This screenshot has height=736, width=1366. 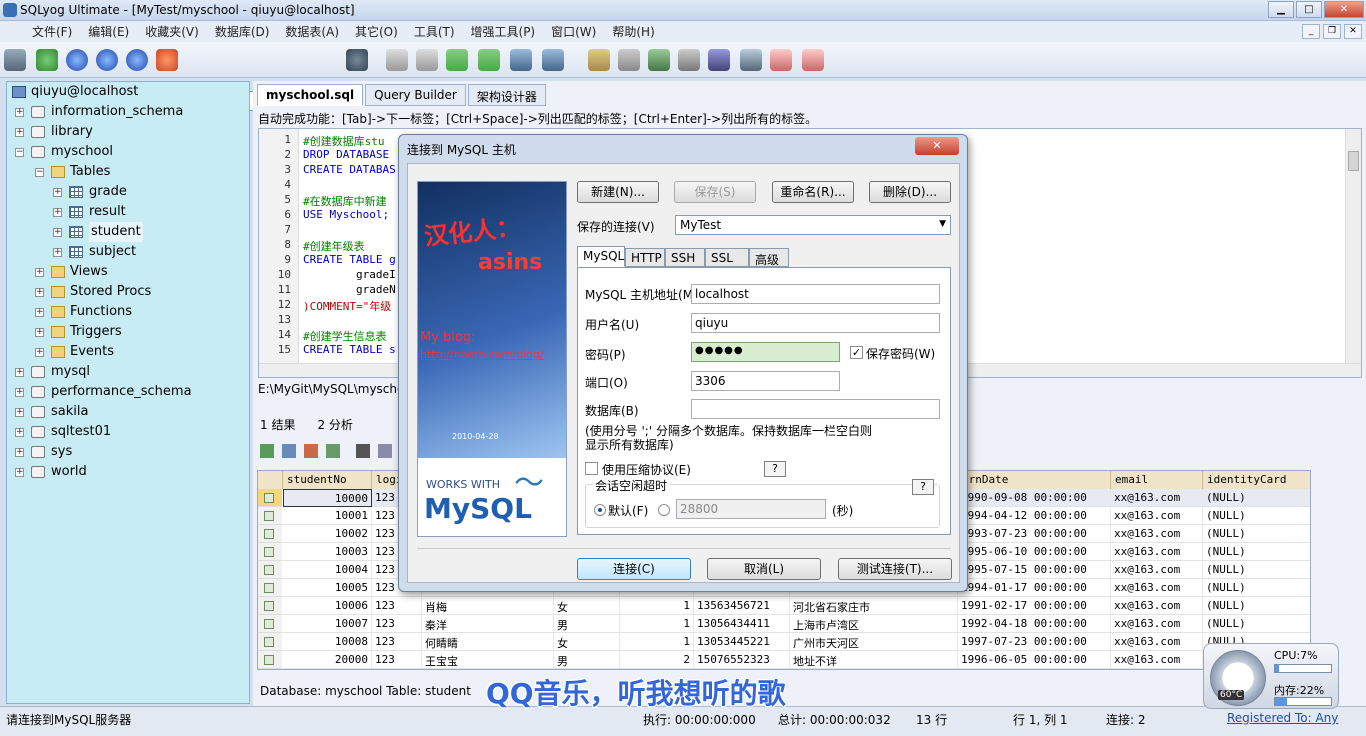 What do you see at coordinates (327, 606) in the screenshot?
I see `table-cell-no: 10006` at bounding box center [327, 606].